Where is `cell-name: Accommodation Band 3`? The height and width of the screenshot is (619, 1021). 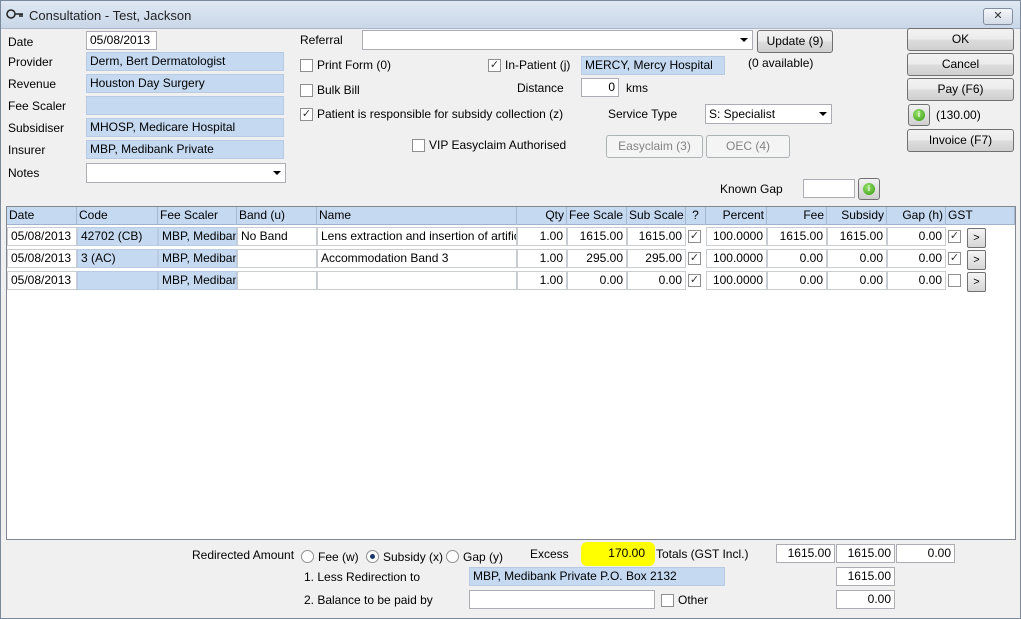 cell-name: Accommodation Band 3 is located at coordinates (417, 258).